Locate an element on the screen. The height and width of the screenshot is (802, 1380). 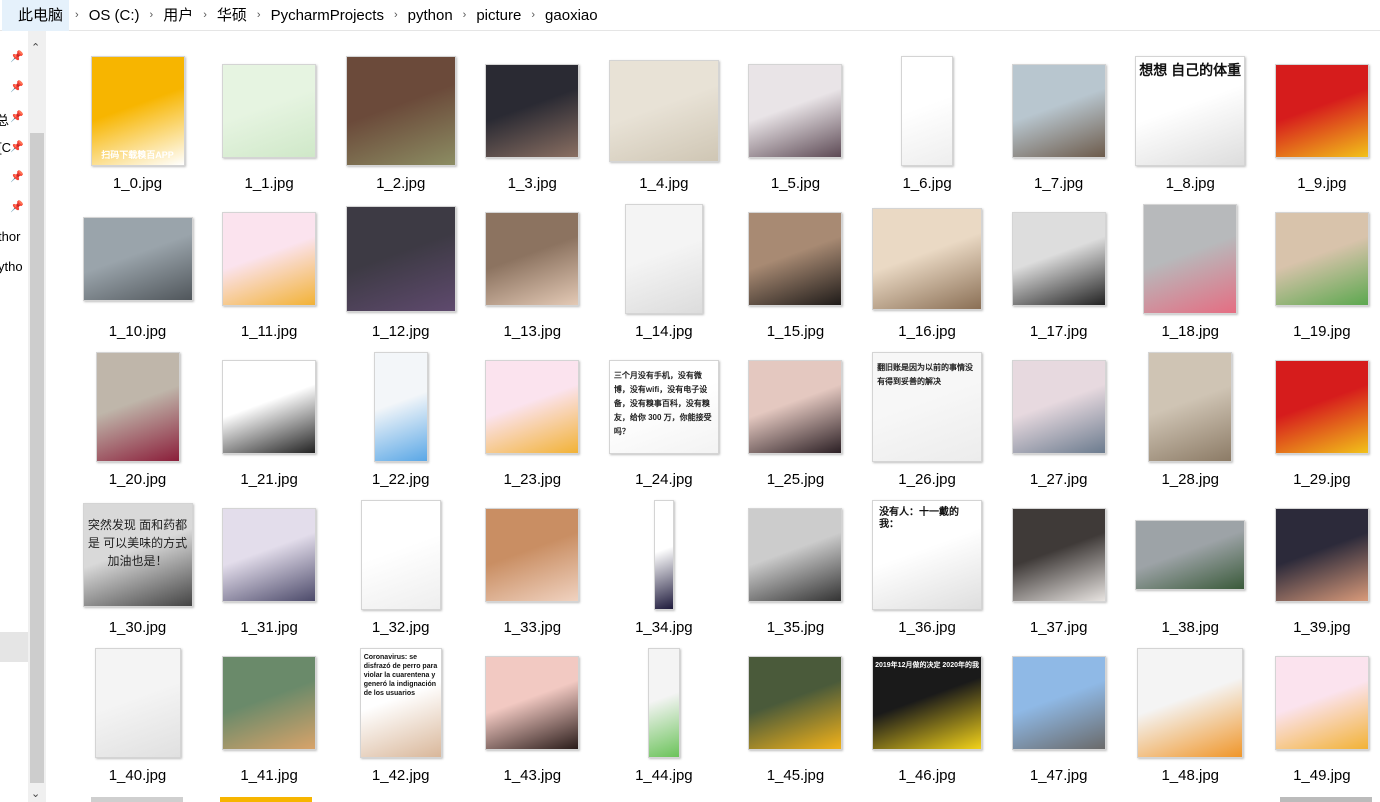
file-item: 1_41.jpg is located at coordinates (269, 717).